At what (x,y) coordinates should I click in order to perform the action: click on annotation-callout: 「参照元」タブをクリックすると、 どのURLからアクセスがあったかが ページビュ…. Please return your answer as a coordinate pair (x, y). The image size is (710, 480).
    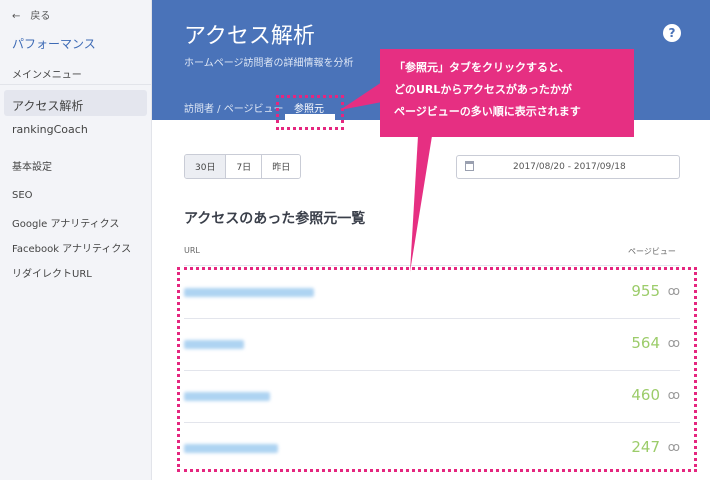
    Looking at the image, I should click on (507, 93).